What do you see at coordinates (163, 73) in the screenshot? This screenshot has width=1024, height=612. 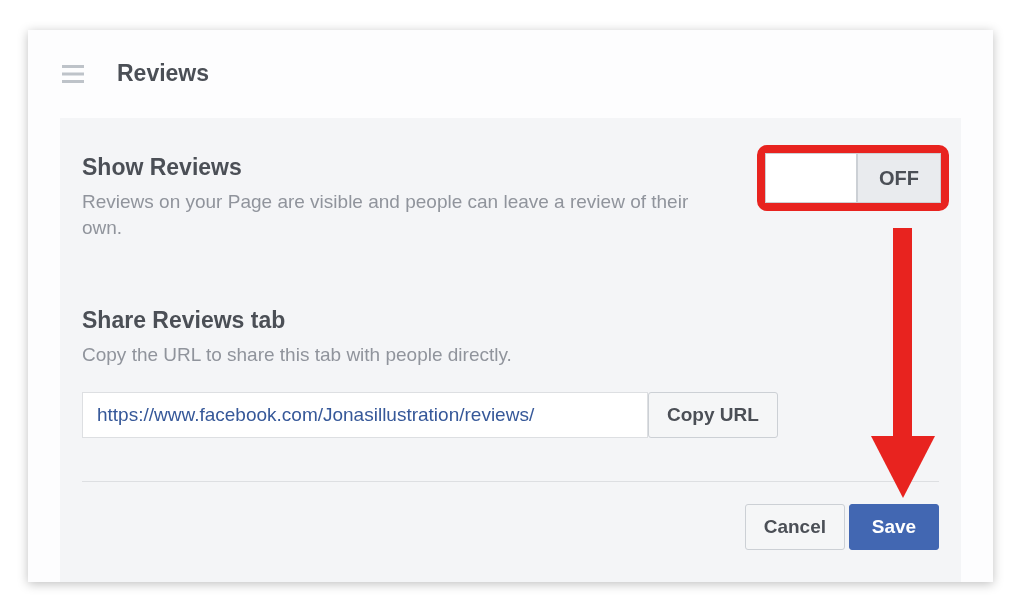 I see `page-title: Reviews` at bounding box center [163, 73].